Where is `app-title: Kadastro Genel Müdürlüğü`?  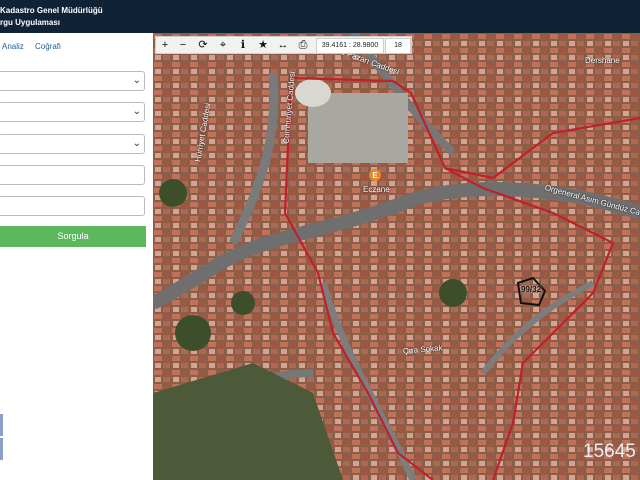
app-title: Kadastro Genel Müdürlüğü is located at coordinates (51, 10).